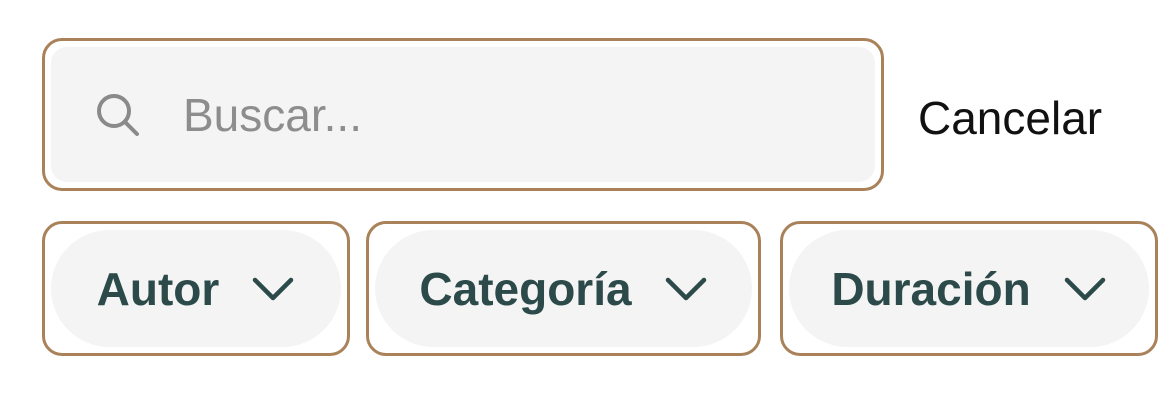 The height and width of the screenshot is (407, 1170). I want to click on search-icon, so click(118, 115).